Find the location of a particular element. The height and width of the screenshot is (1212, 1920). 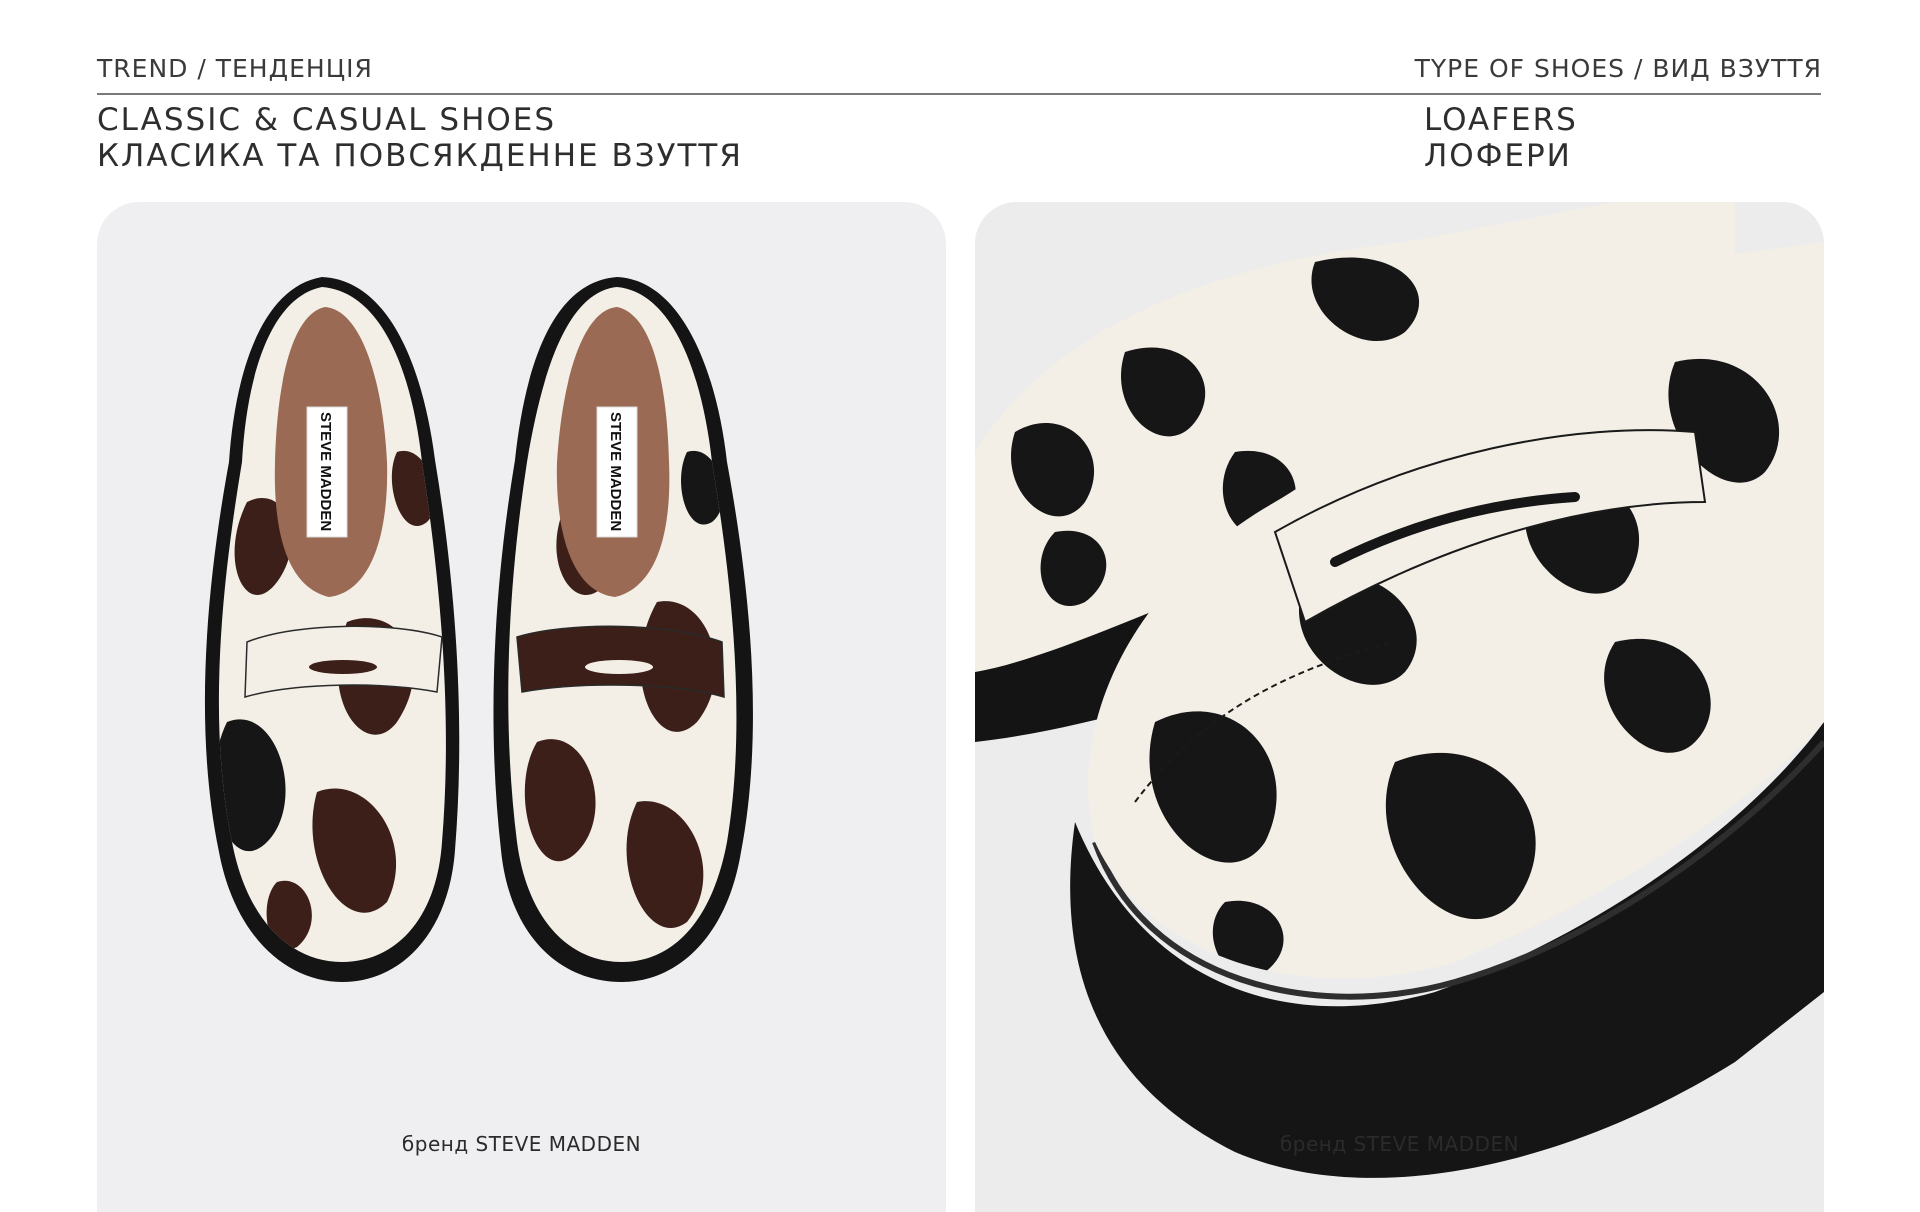

product-caption-left: бренд STEVE MADDEN is located at coordinates (521, 1144).